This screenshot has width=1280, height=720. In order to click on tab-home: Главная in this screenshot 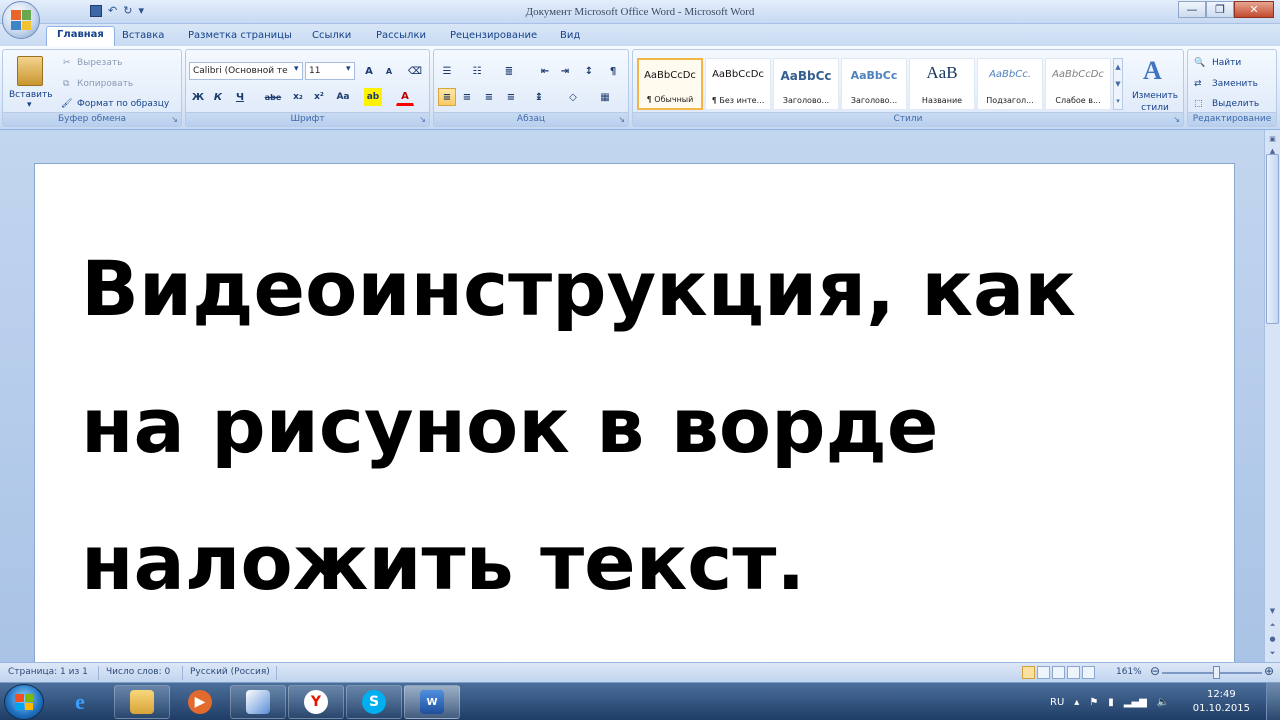, I will do `click(80, 36)`.